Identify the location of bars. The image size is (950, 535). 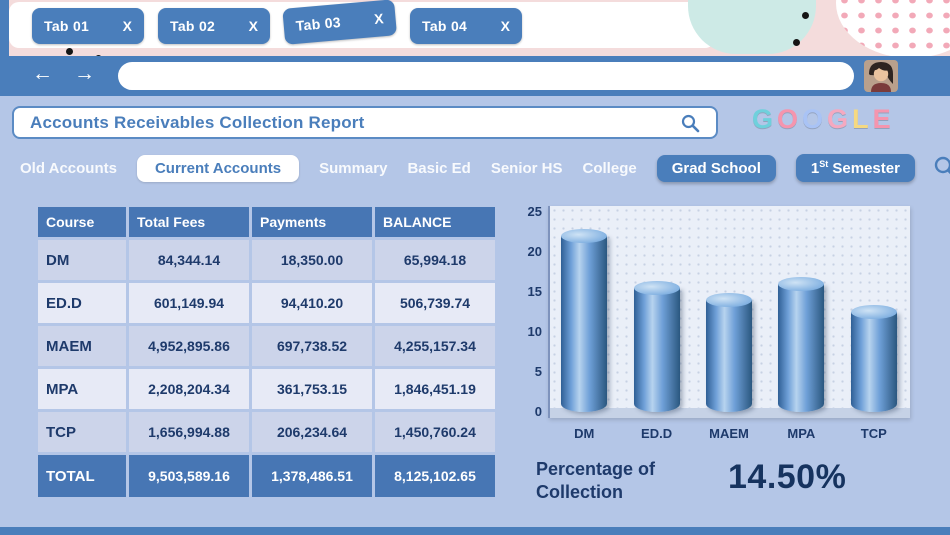
(729, 309).